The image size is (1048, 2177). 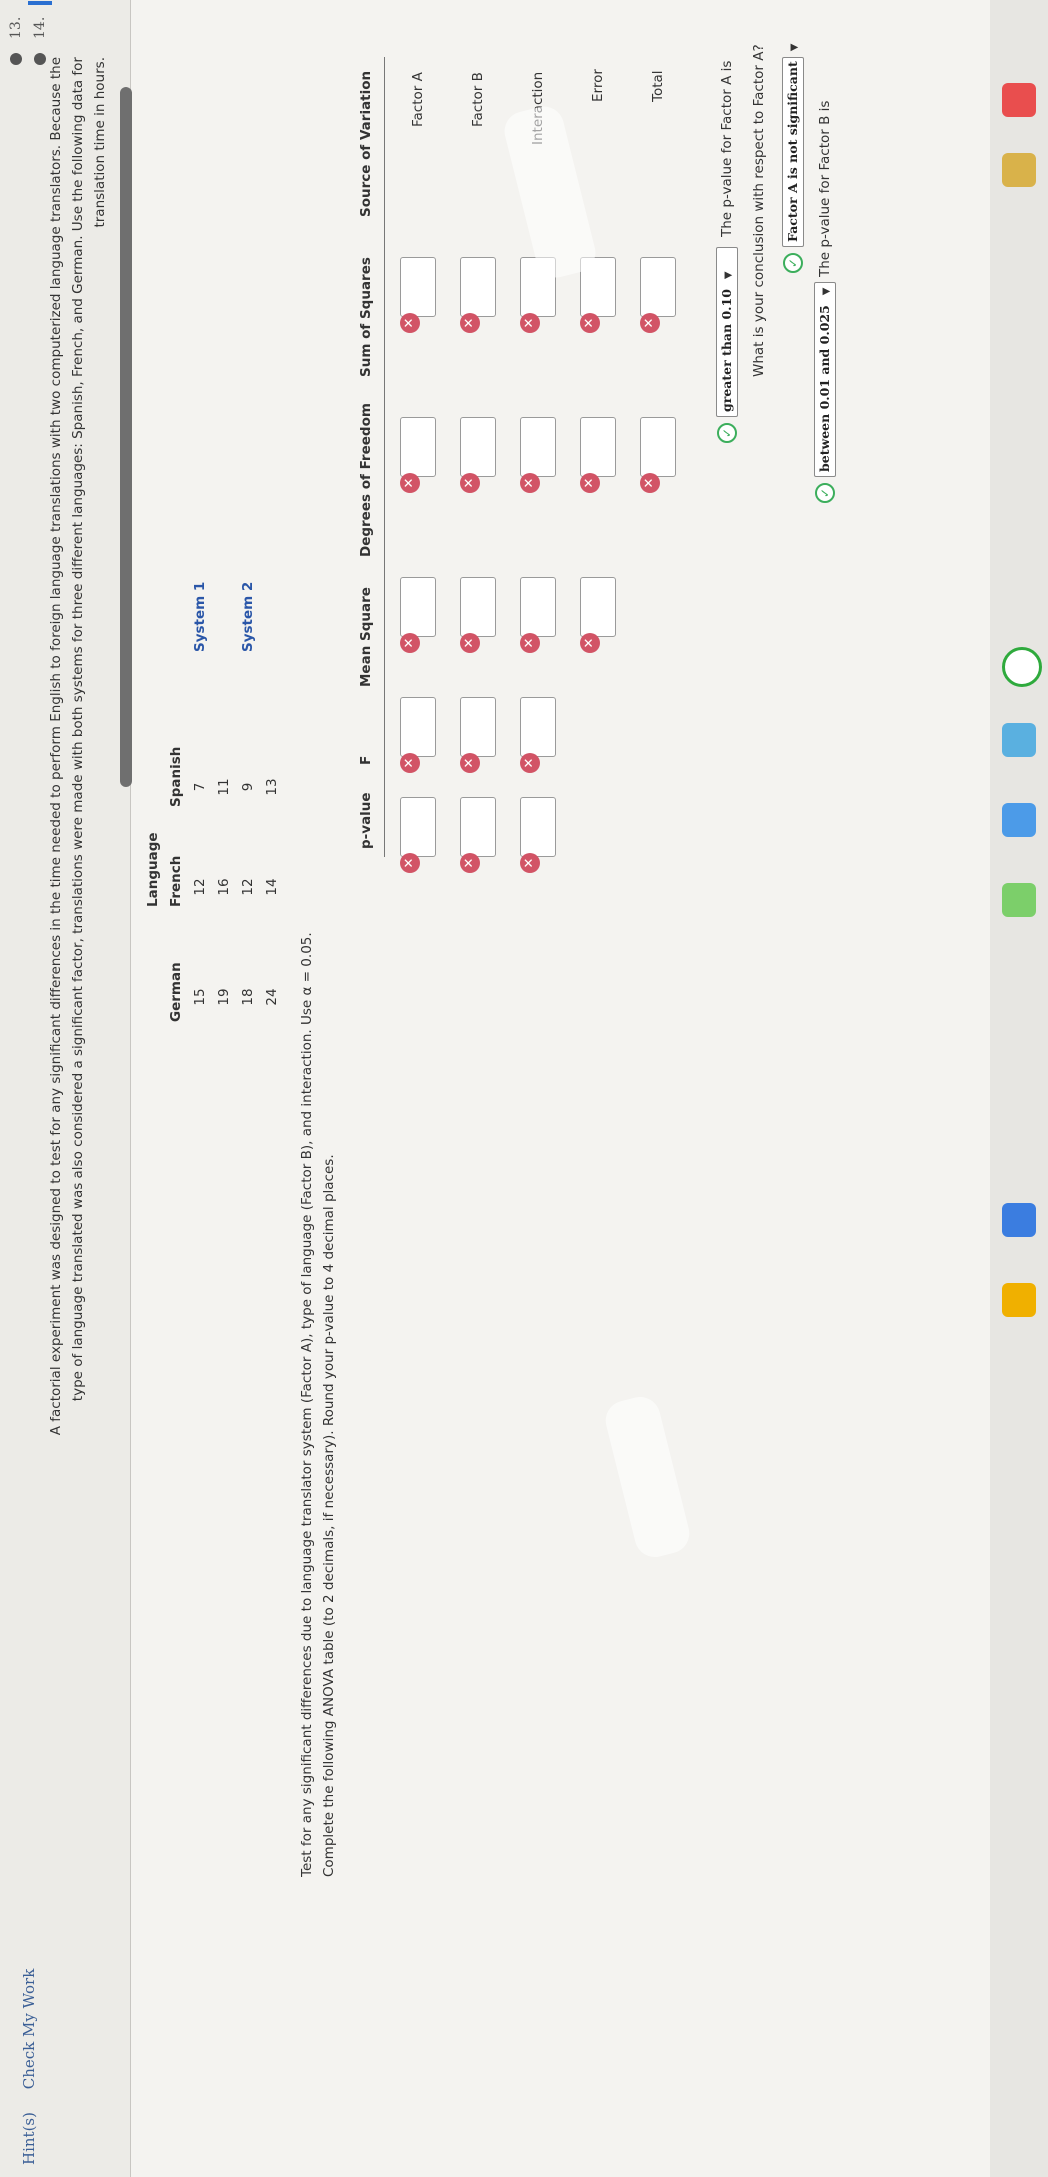 I want to click on df-factor-a-input, so click(x=418, y=447).